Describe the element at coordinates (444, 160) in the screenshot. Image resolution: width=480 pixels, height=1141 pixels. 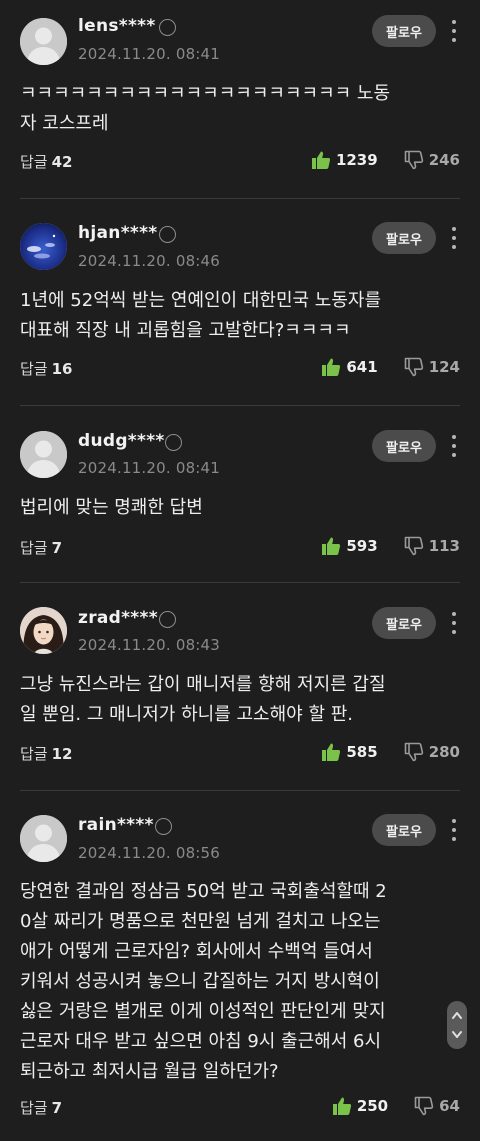
I see `dislike-count: 246` at that location.